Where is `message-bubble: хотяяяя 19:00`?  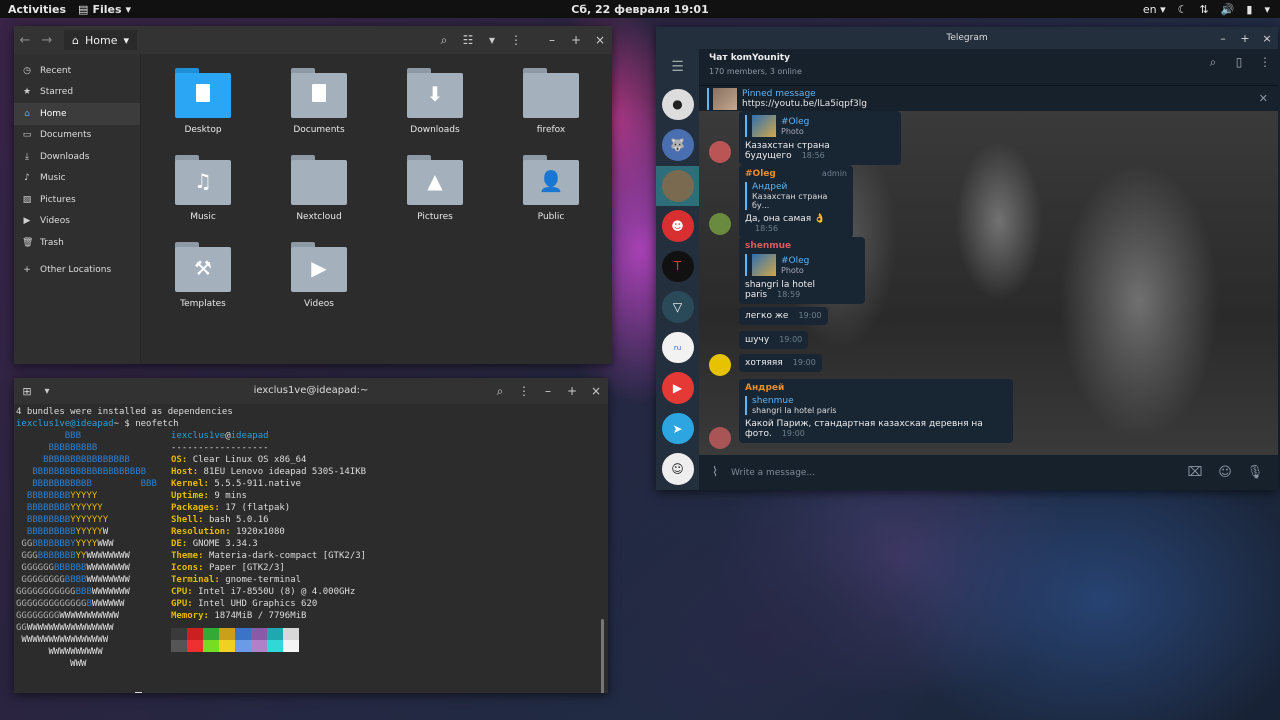 message-bubble: хотяяяя 19:00 is located at coordinates (780, 363).